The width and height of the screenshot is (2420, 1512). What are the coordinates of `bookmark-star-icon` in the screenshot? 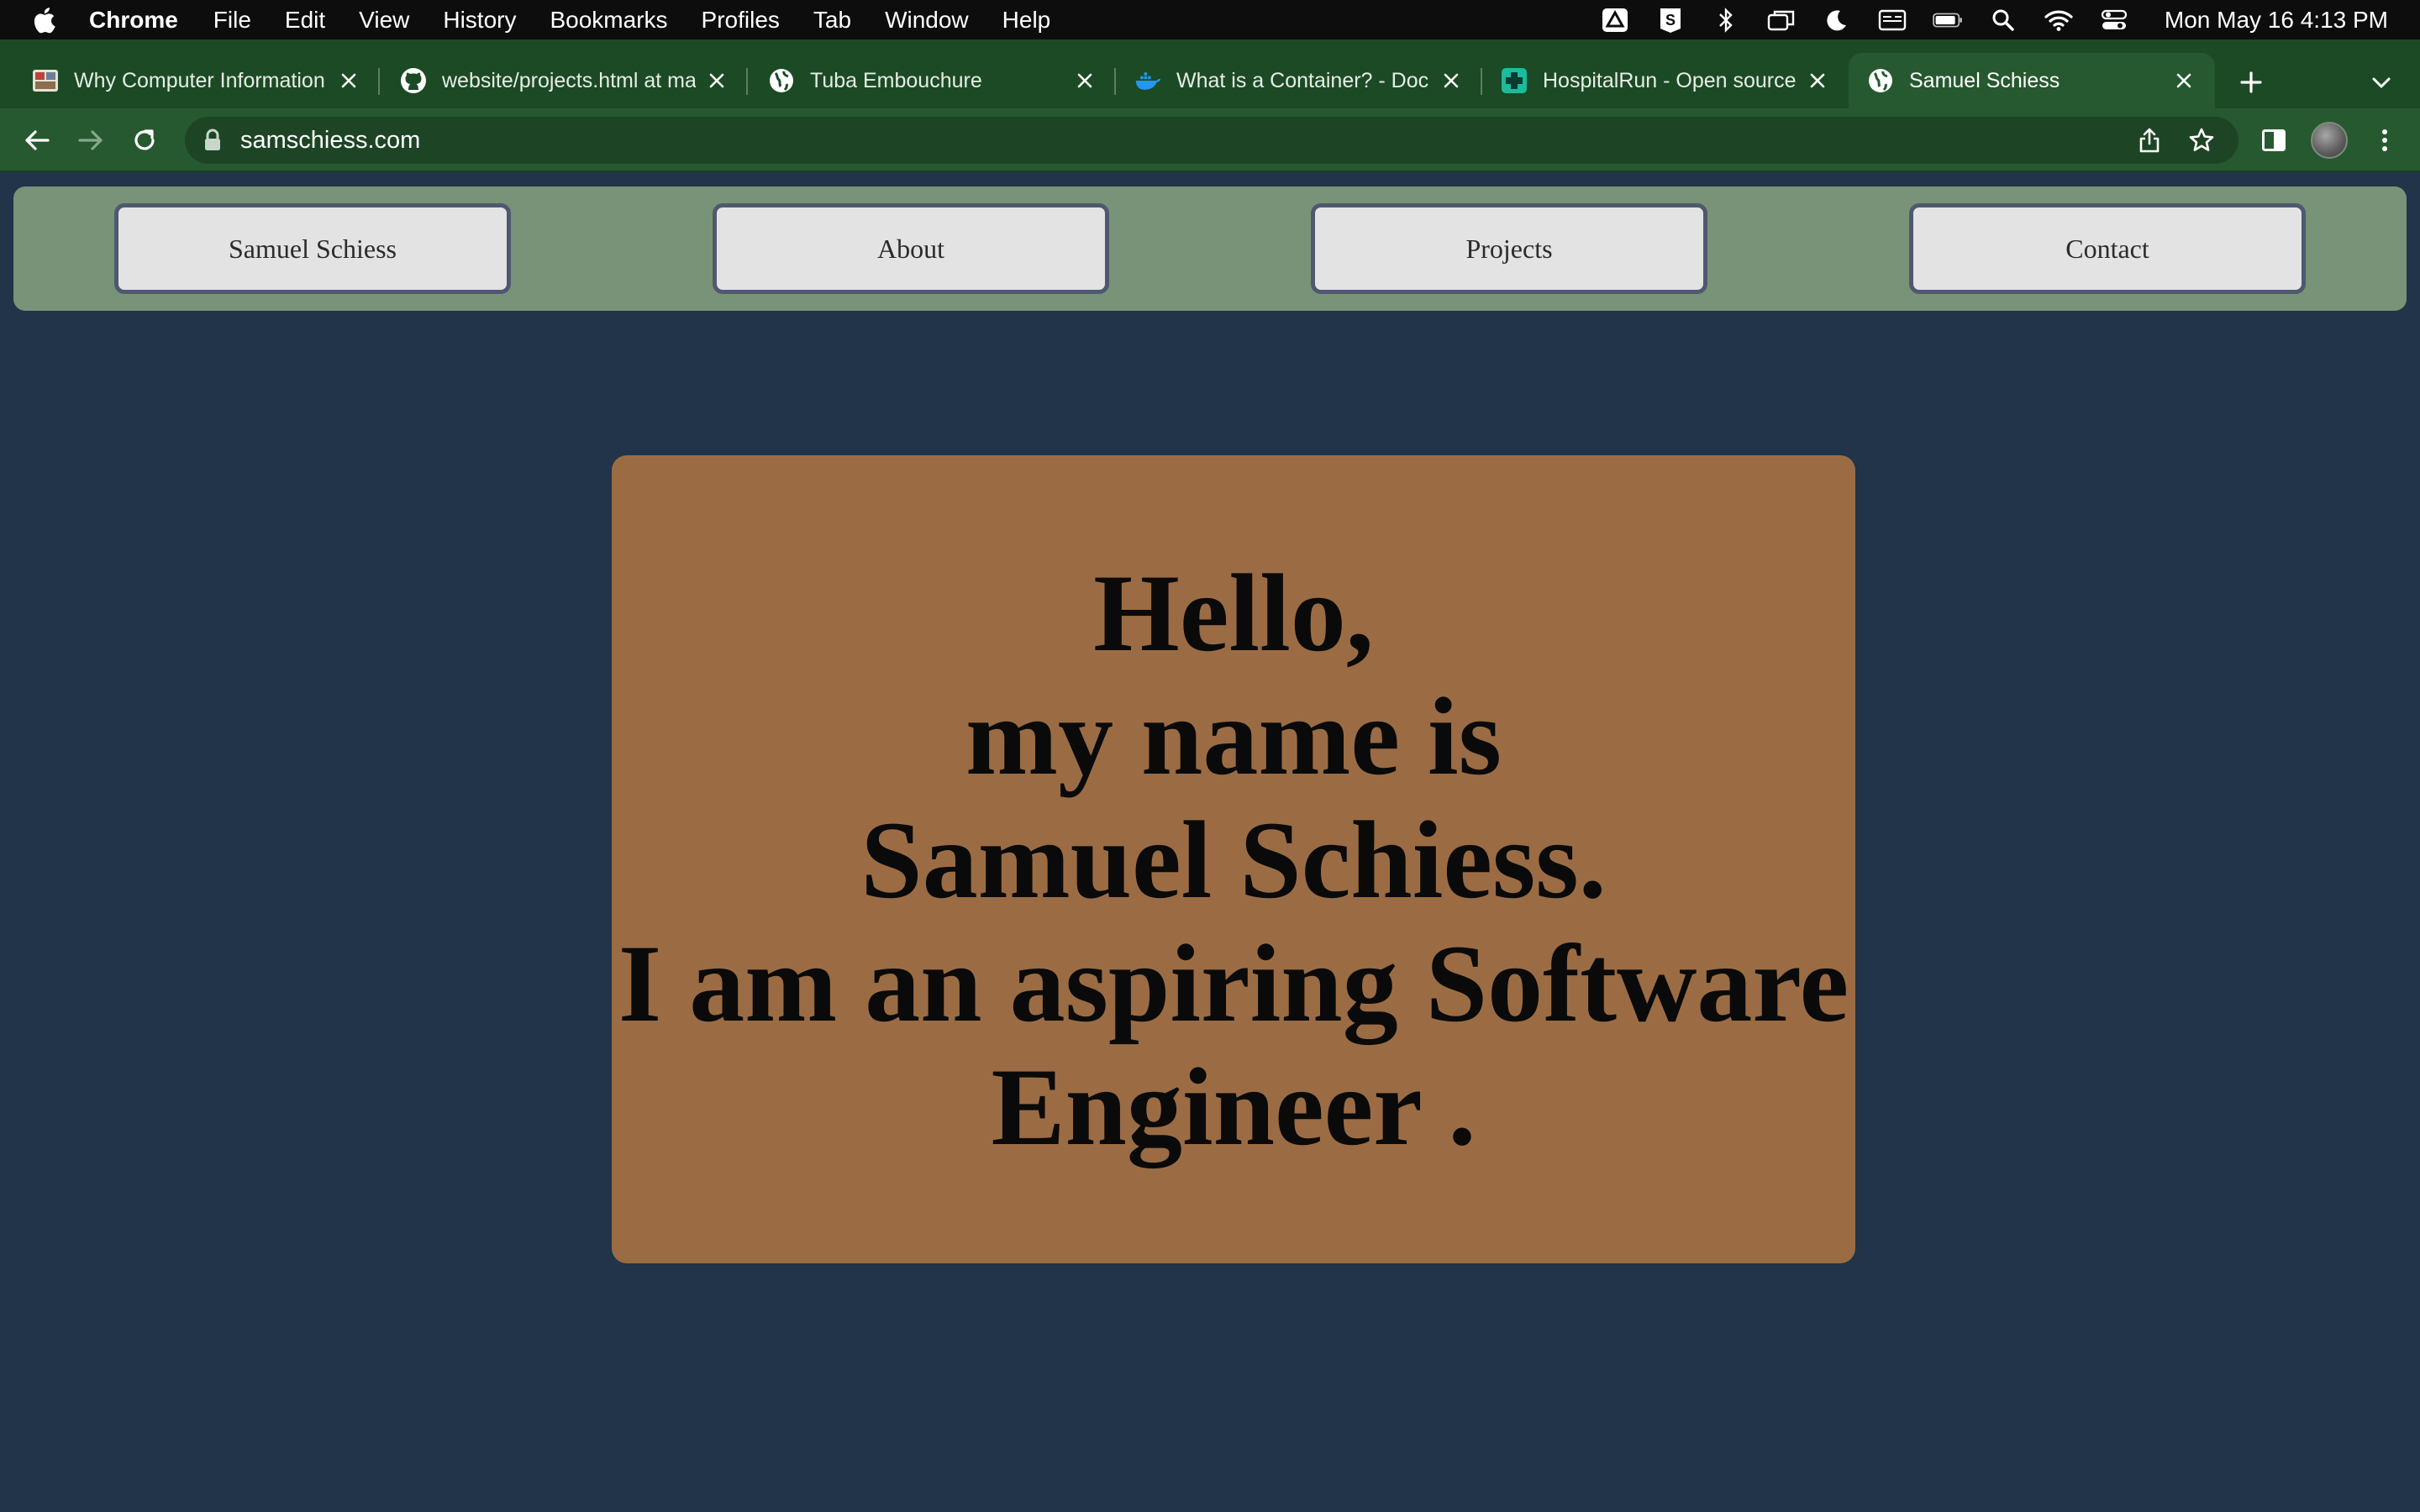 It's located at (2202, 140).